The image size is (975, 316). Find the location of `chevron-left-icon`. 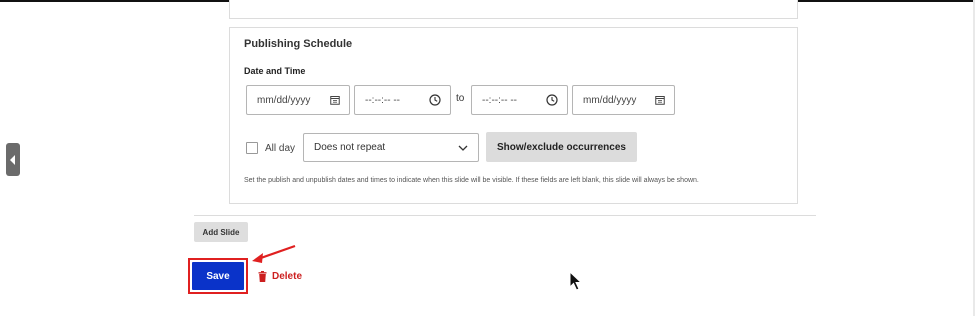

chevron-left-icon is located at coordinates (12, 159).